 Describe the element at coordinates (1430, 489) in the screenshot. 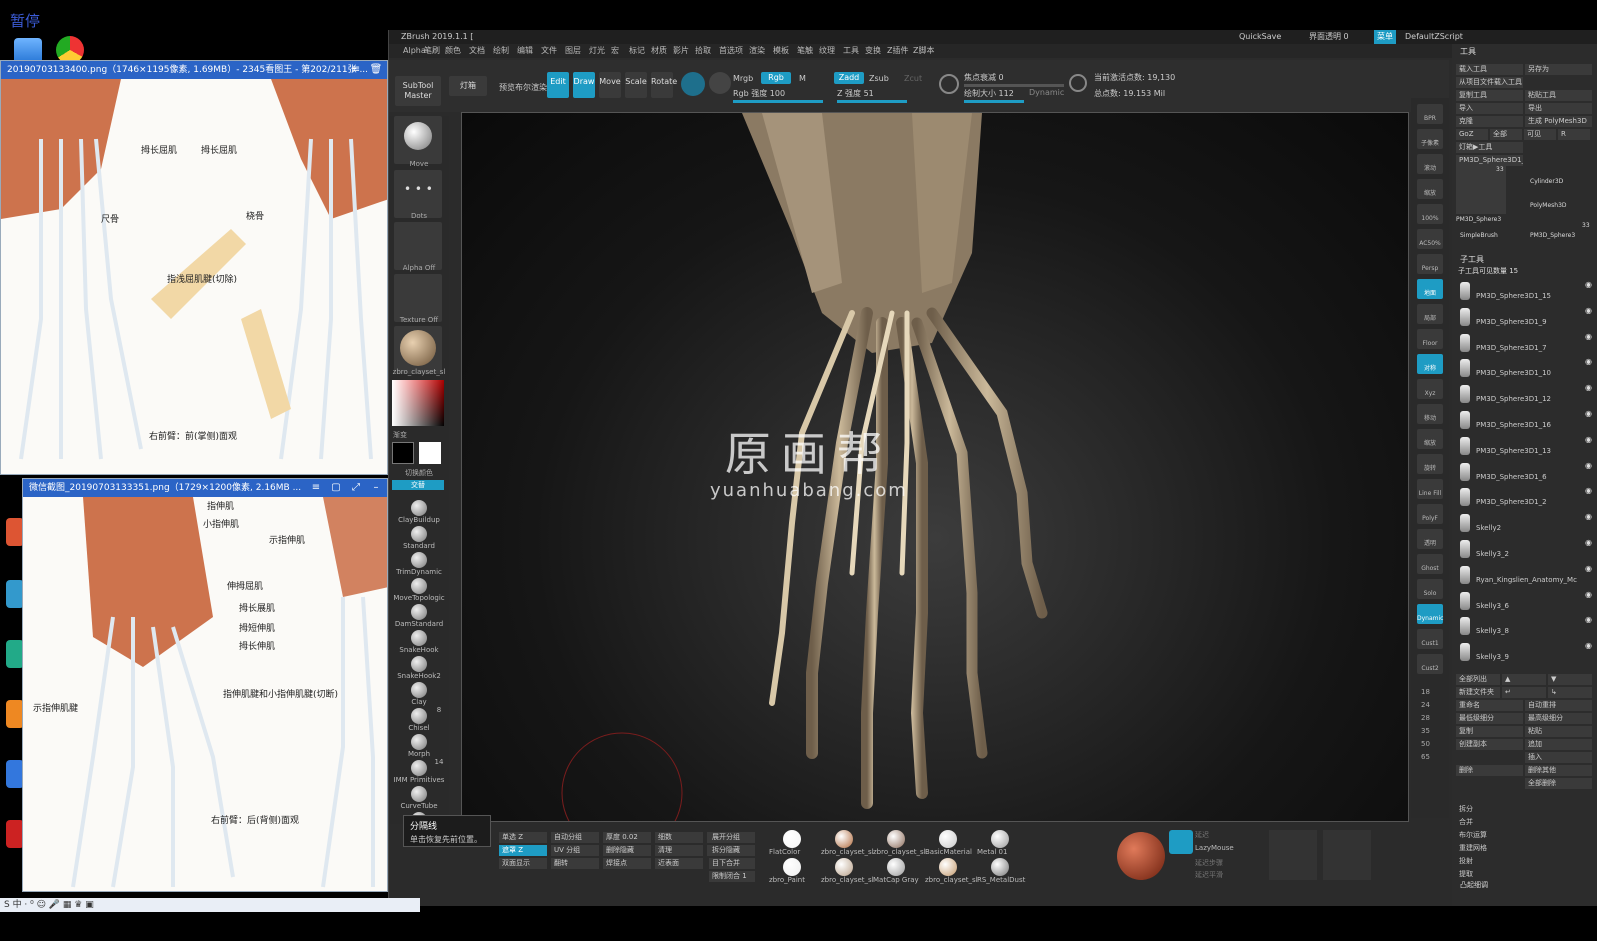

I see `right-shelf-button: Line Fill` at that location.